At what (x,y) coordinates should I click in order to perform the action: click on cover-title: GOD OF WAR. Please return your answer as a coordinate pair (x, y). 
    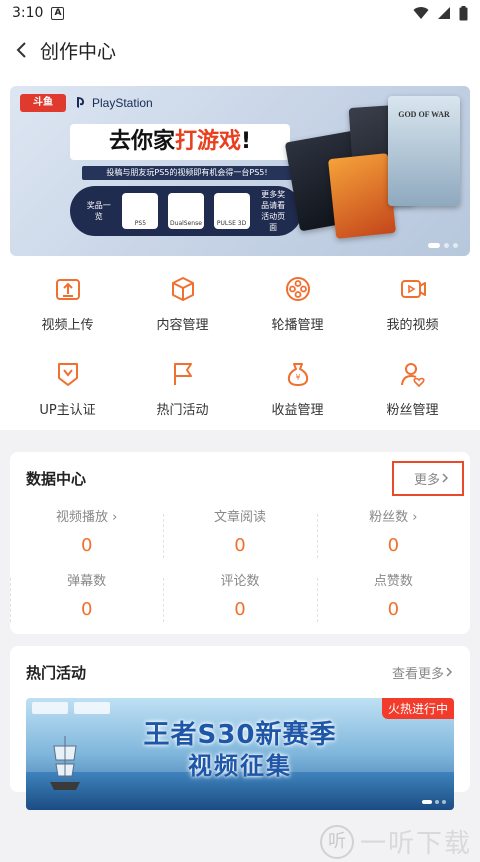
    Looking at the image, I should click on (424, 114).